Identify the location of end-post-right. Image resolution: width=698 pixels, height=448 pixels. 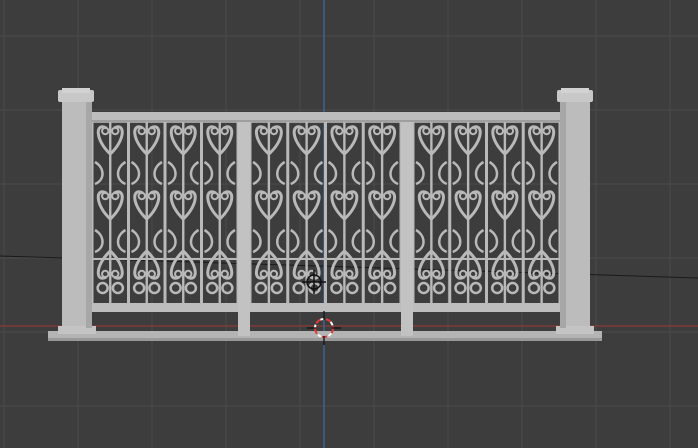
(575, 211).